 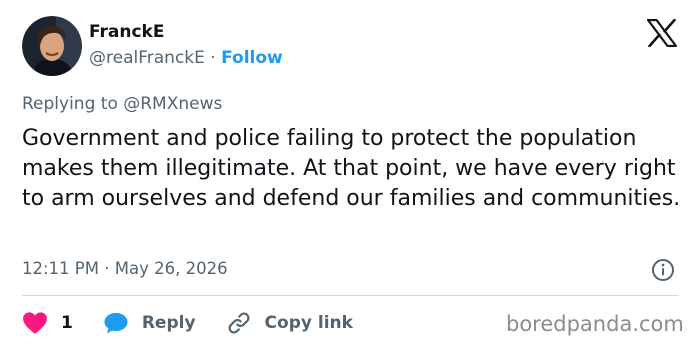 What do you see at coordinates (308, 323) in the screenshot?
I see `copy-link-label: Copy link` at bounding box center [308, 323].